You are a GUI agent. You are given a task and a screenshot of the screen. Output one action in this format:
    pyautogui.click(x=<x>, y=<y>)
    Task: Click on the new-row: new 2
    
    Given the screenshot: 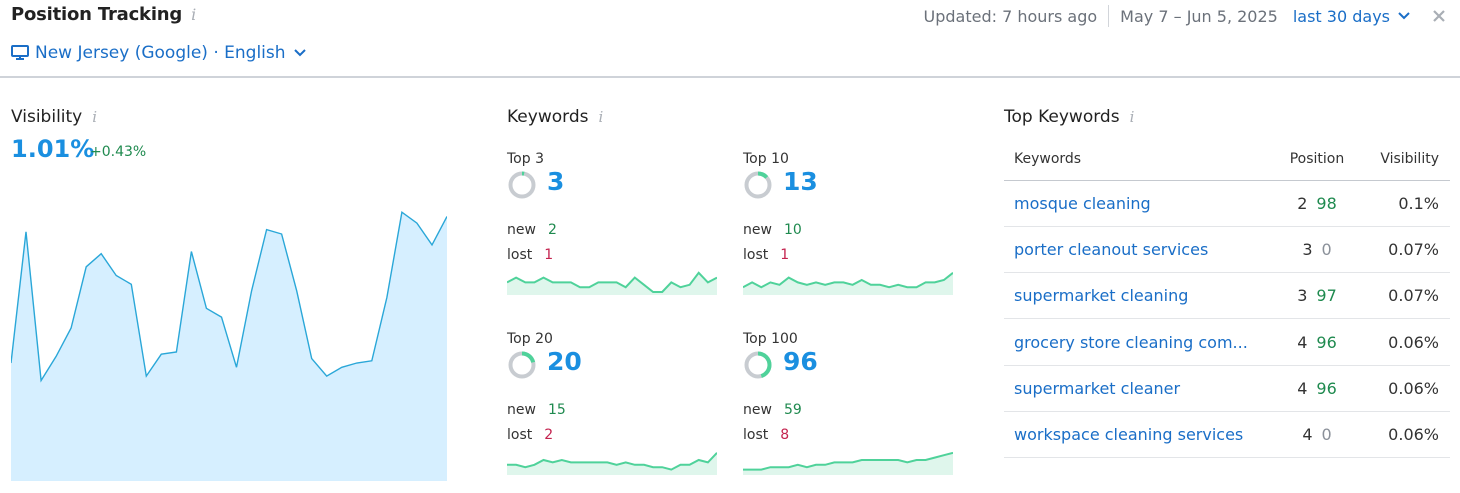 What is the action you would take?
    pyautogui.click(x=532, y=230)
    